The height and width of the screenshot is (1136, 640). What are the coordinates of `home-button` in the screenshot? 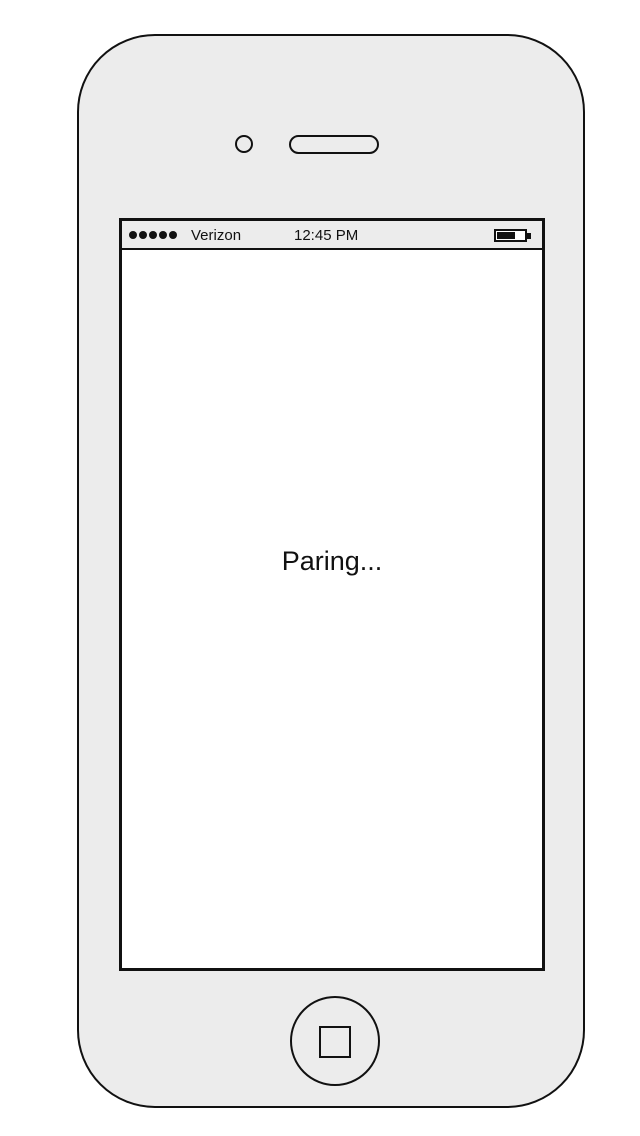 It's located at (335, 1041).